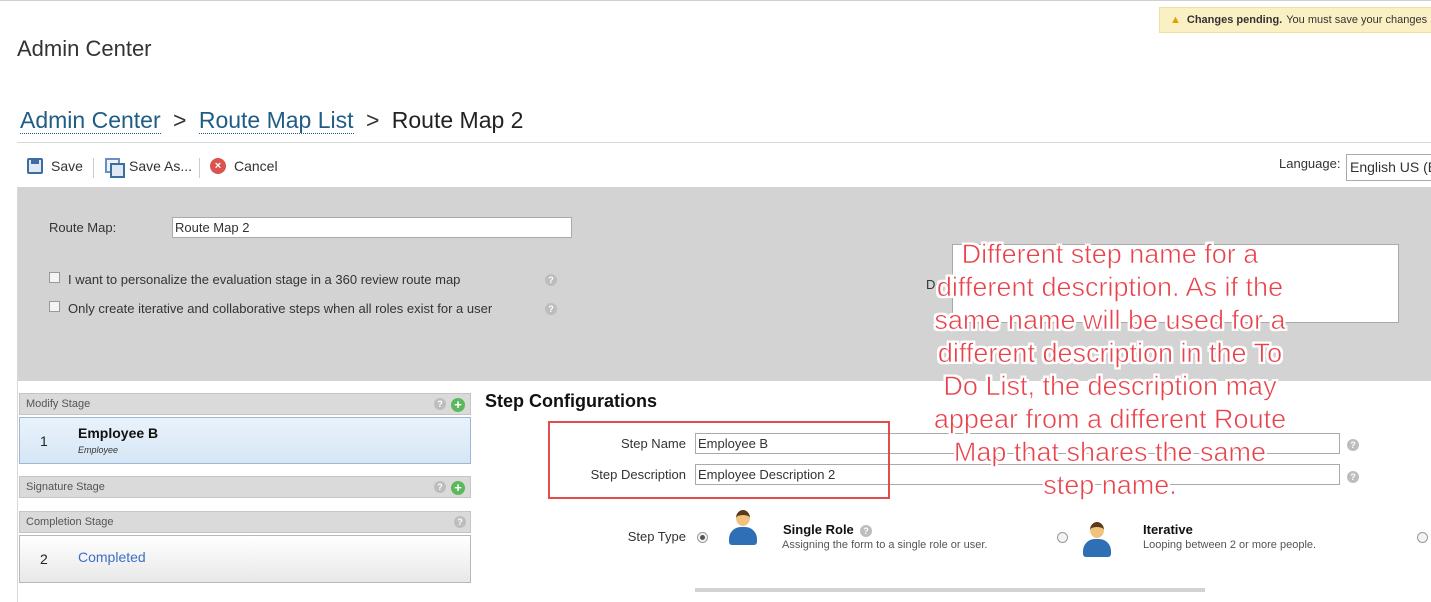 The height and width of the screenshot is (602, 1431). What do you see at coordinates (115, 168) in the screenshot?
I see `save-as-icon` at bounding box center [115, 168].